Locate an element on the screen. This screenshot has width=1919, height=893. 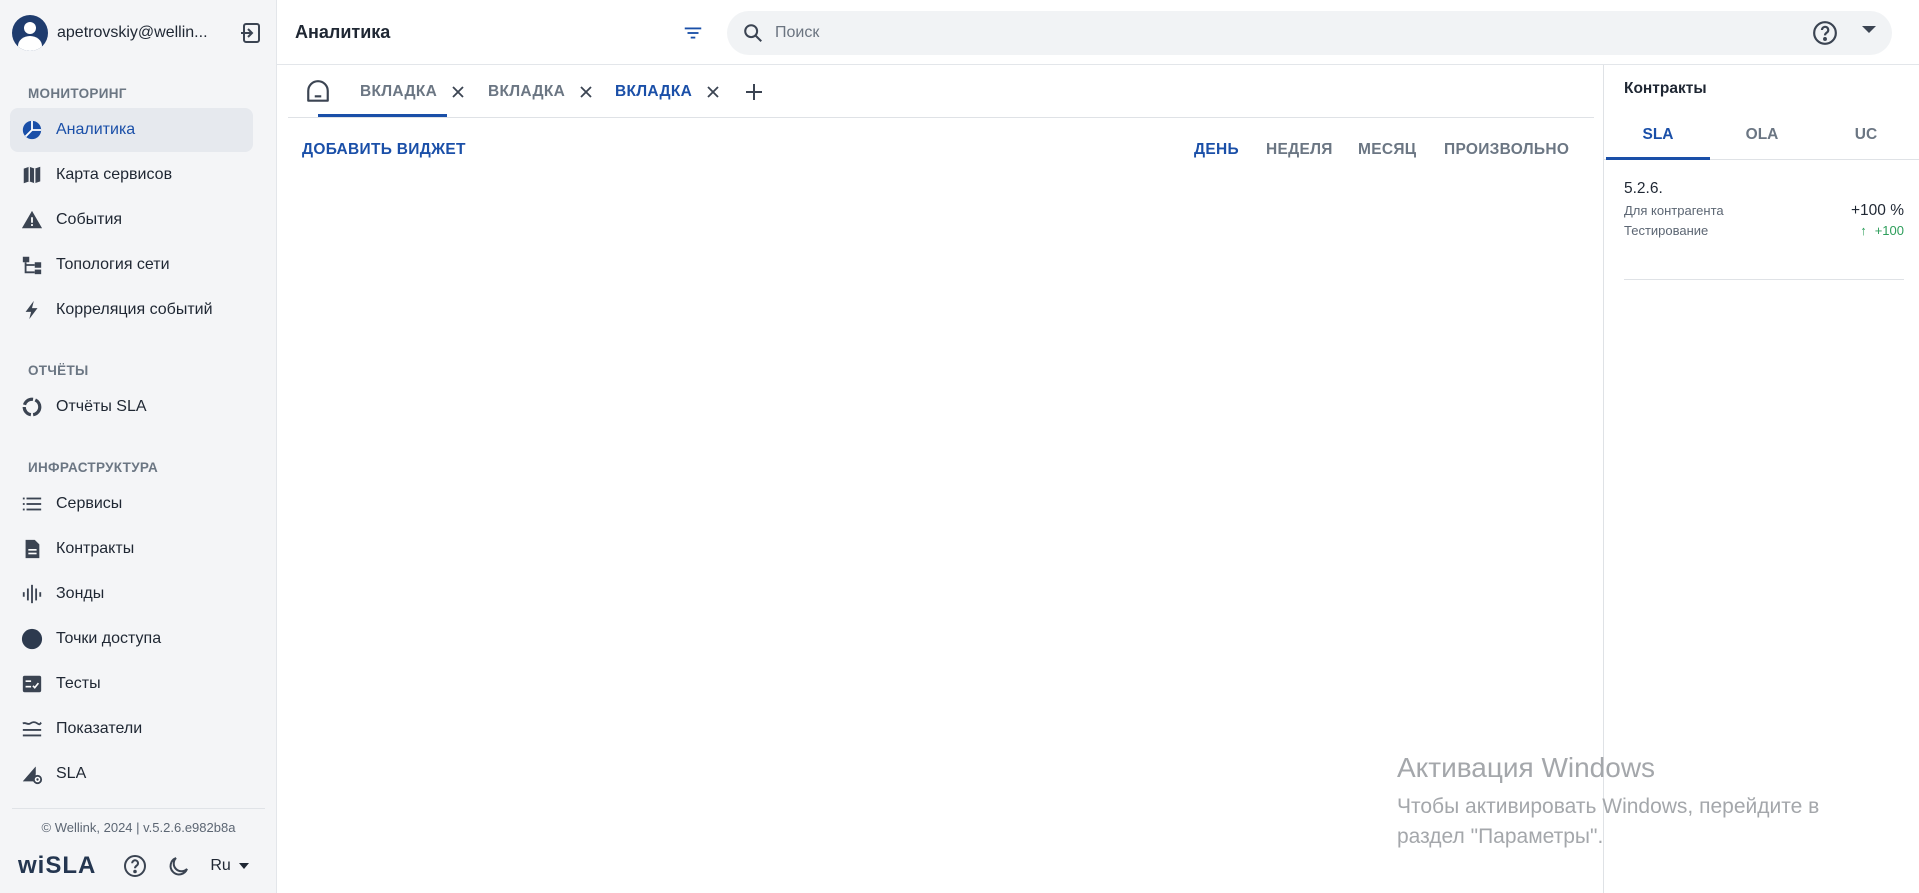
sidebar-item-tests: Тесты is located at coordinates (131, 684).